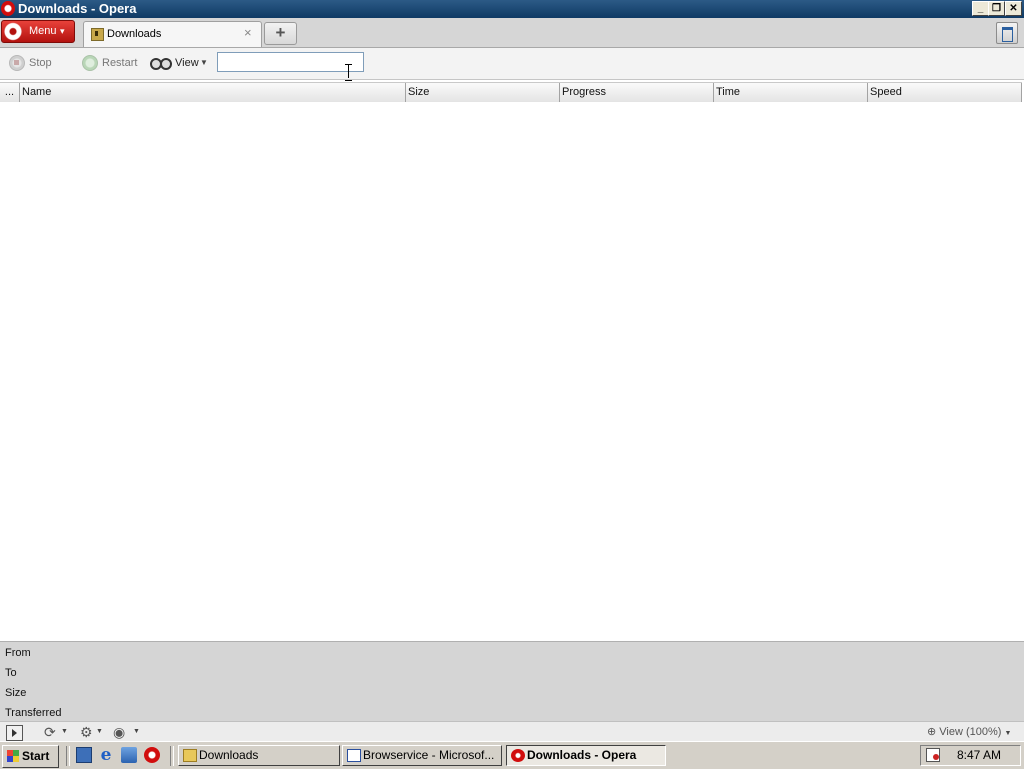 This screenshot has width=1024, height=769. Describe the element at coordinates (791, 92) in the screenshot. I see `column-header-time: Time` at that location.